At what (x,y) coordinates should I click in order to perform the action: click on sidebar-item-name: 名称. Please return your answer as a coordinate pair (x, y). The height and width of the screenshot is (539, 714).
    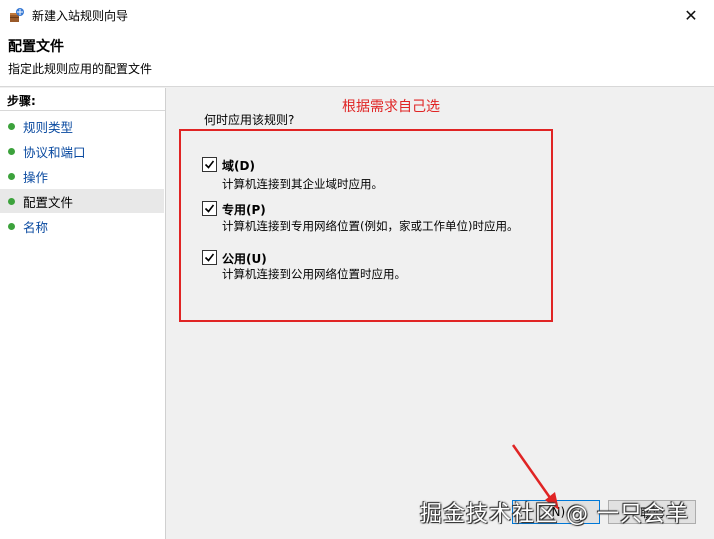
    Looking at the image, I should click on (82, 226).